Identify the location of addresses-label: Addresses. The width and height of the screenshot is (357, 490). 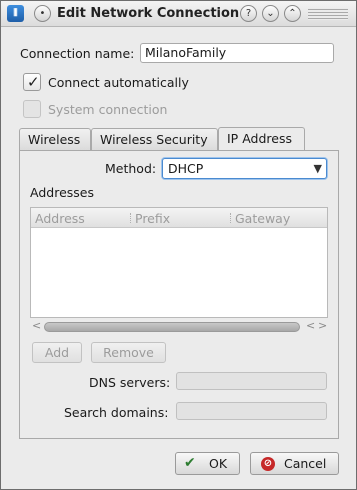
(62, 192).